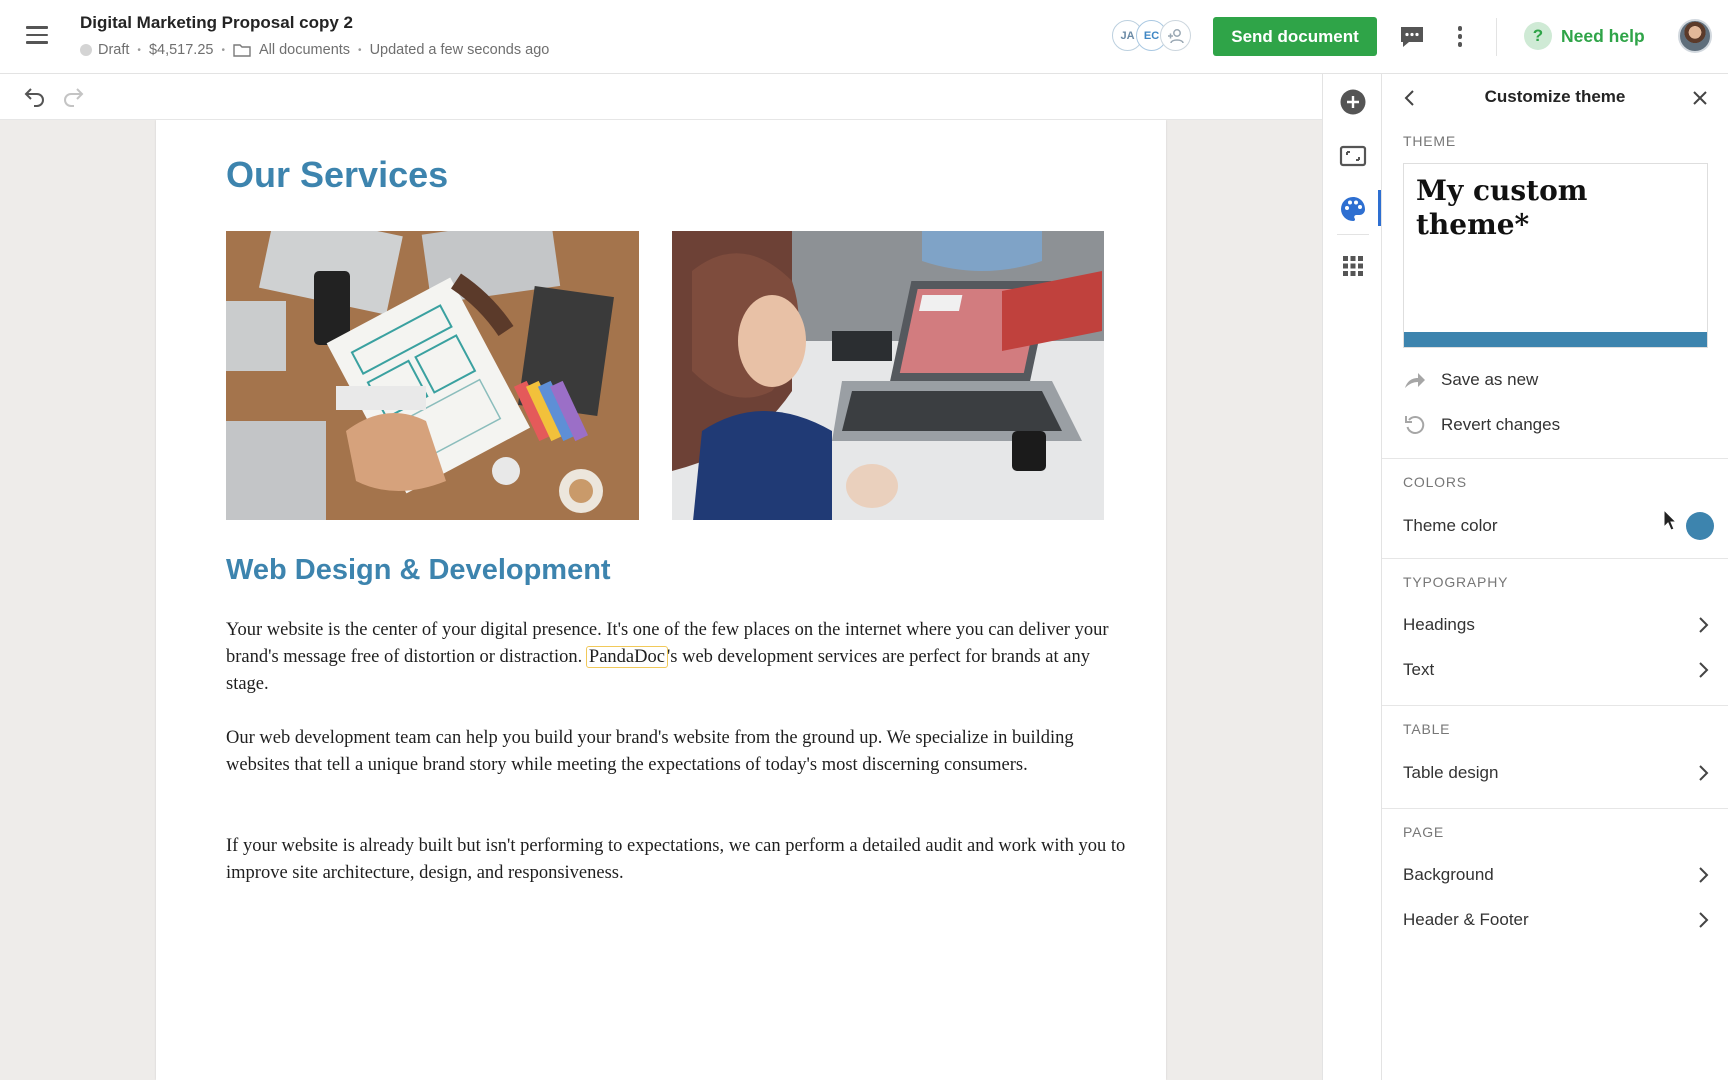  What do you see at coordinates (1353, 266) in the screenshot?
I see `apps-grid-icon` at bounding box center [1353, 266].